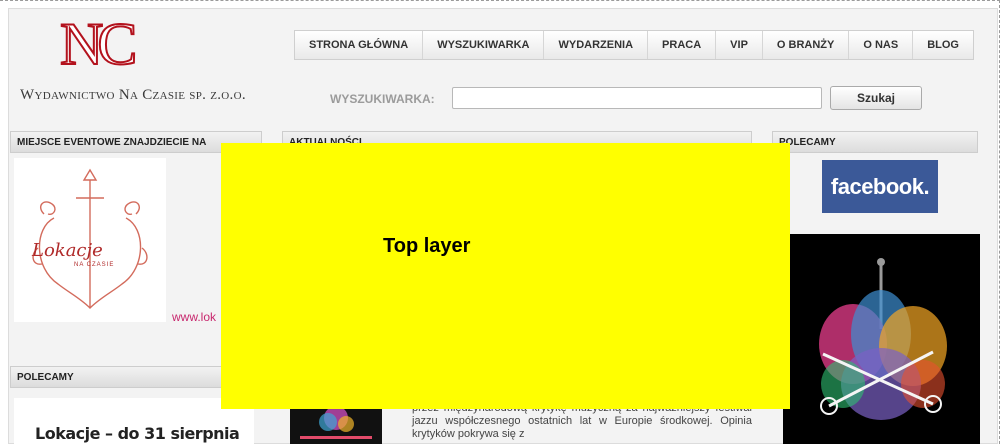 The height and width of the screenshot is (444, 1000). I want to click on nav-item-vip: VIP, so click(739, 45).